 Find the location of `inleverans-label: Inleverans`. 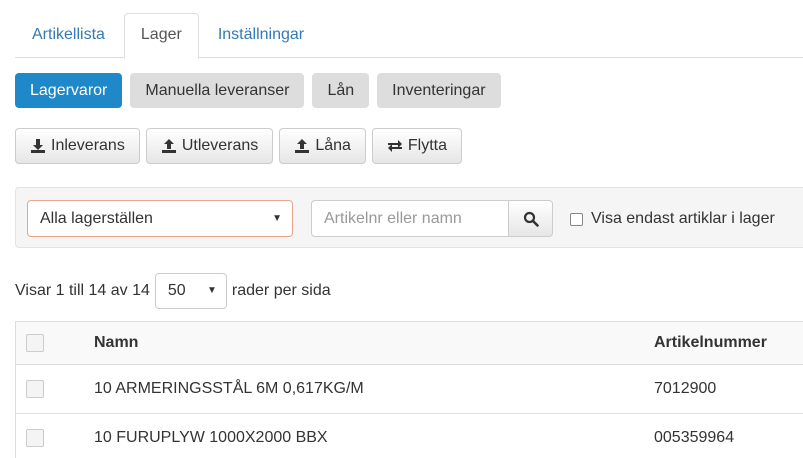

inleverans-label: Inleverans is located at coordinates (88, 145).